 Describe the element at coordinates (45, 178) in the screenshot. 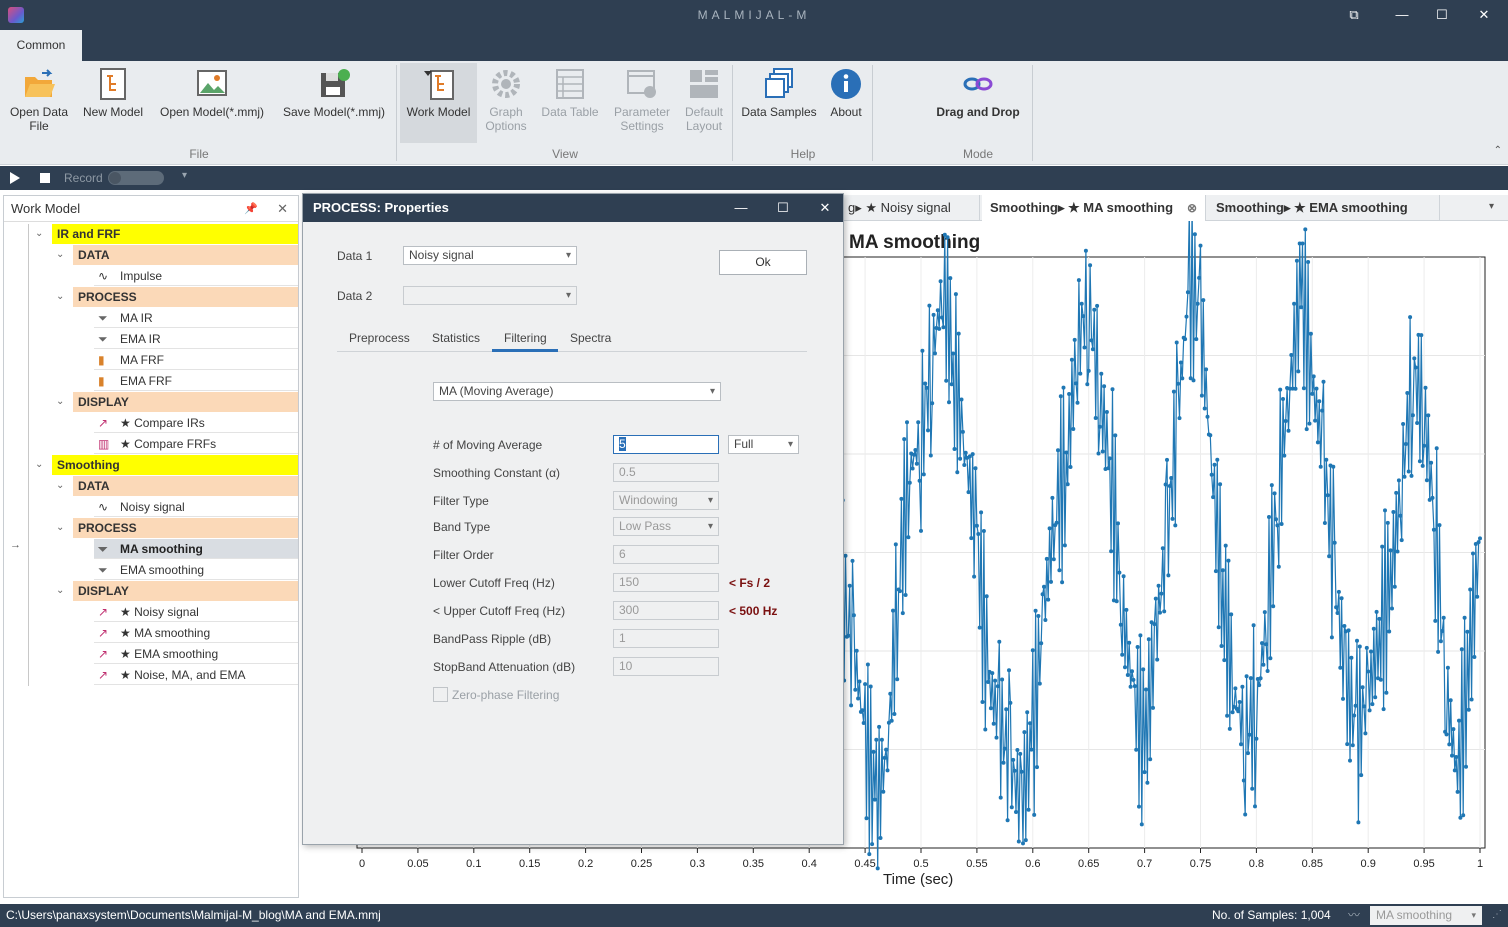

I see `stop-icon` at that location.